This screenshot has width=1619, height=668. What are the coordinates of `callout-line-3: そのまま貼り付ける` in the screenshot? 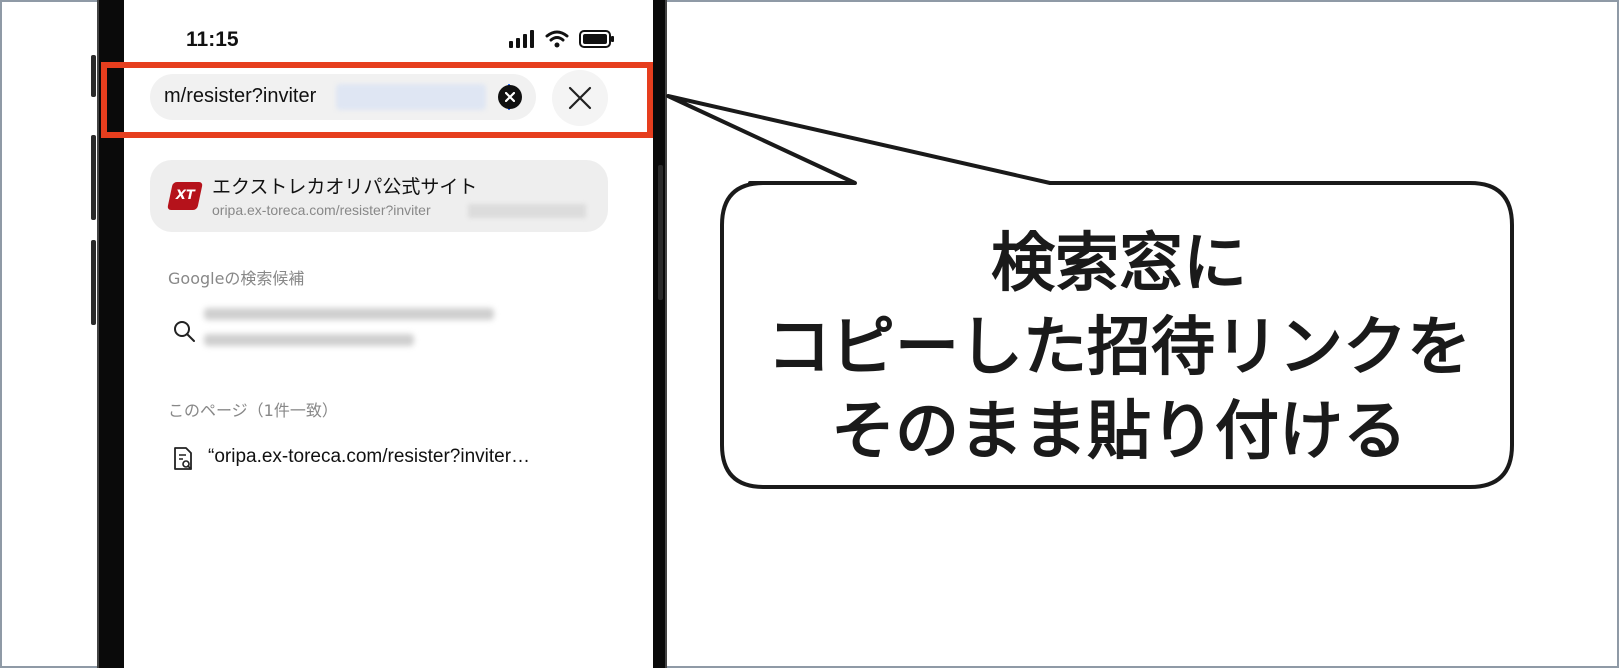 It's located at (1119, 432).